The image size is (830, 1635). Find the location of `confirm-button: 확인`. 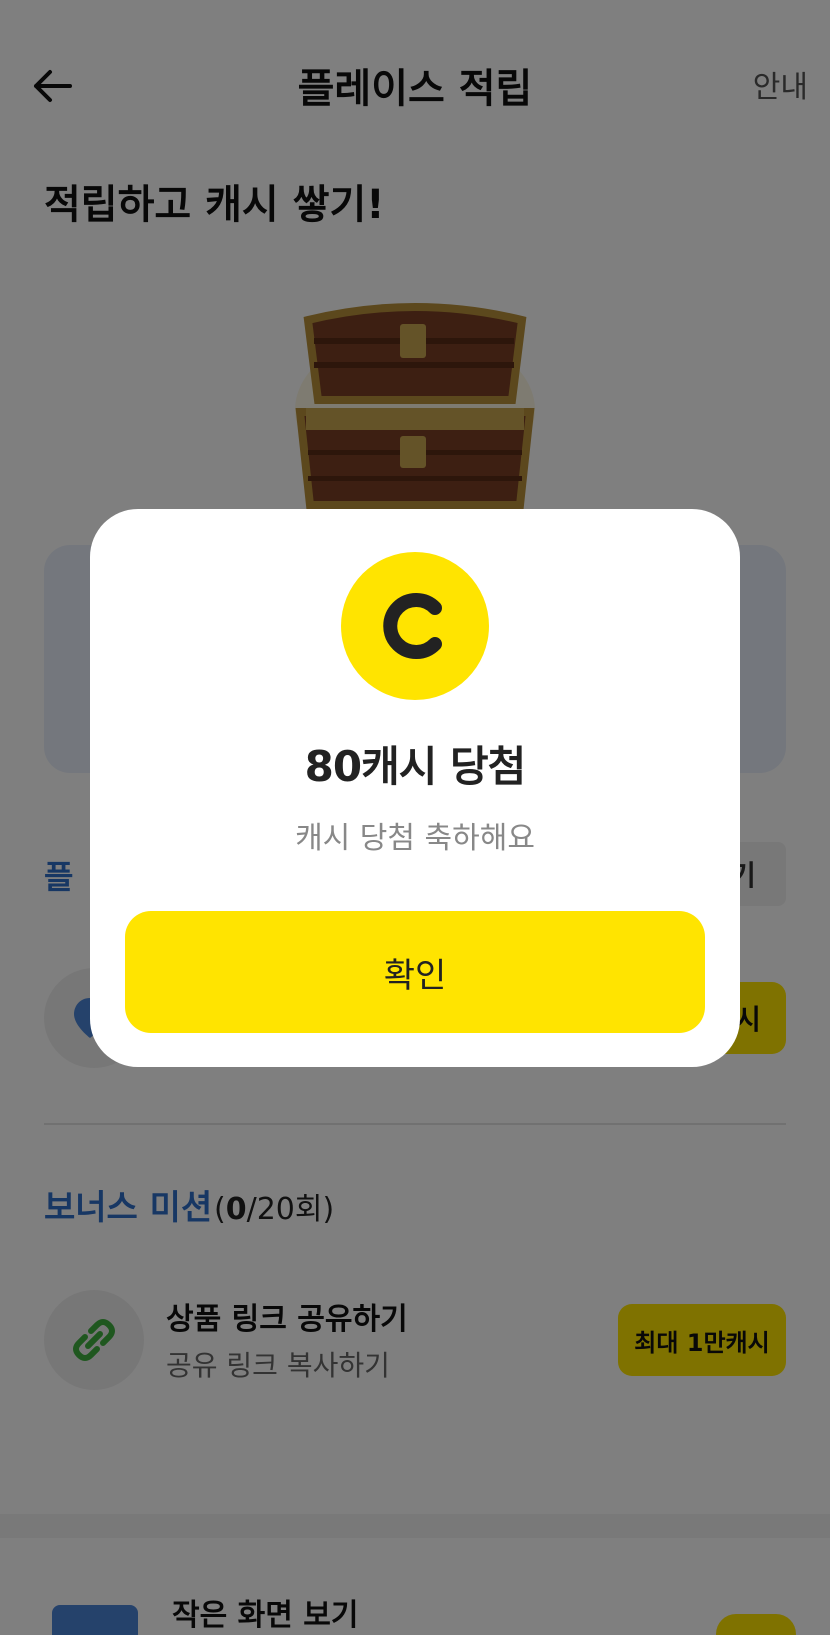

confirm-button: 확인 is located at coordinates (415, 972).